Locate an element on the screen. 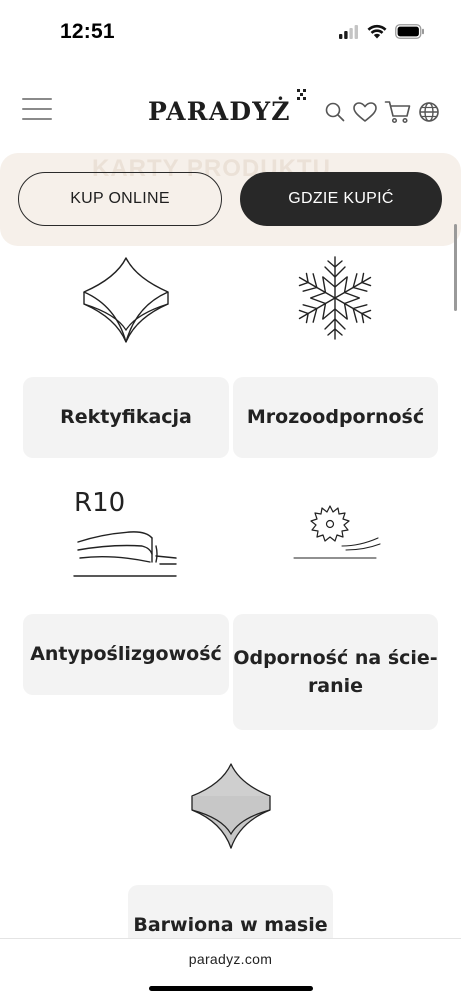 This screenshot has height=999, width=461. frost-resistance-label: Mrozoodporność is located at coordinates (335, 417).